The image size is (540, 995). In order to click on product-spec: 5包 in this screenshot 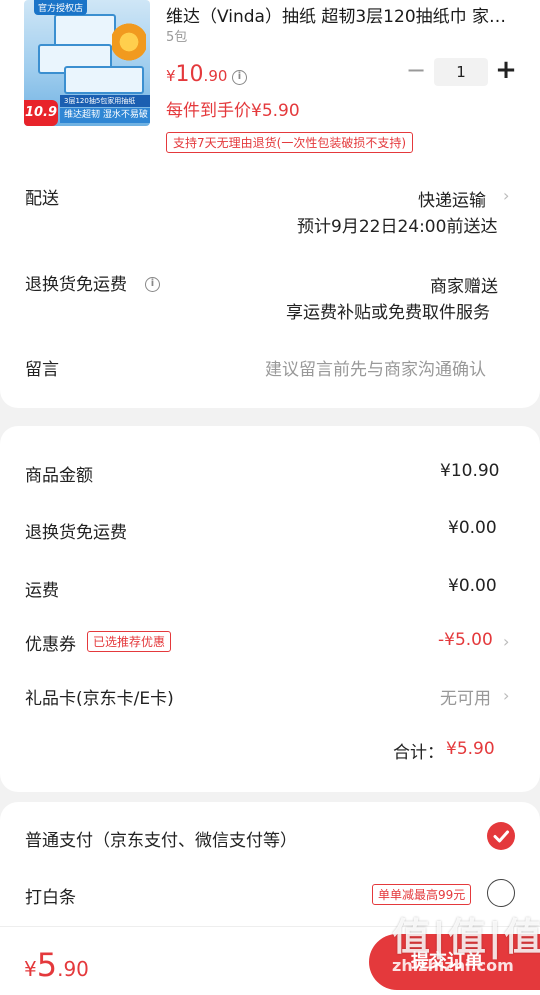, I will do `click(177, 37)`.